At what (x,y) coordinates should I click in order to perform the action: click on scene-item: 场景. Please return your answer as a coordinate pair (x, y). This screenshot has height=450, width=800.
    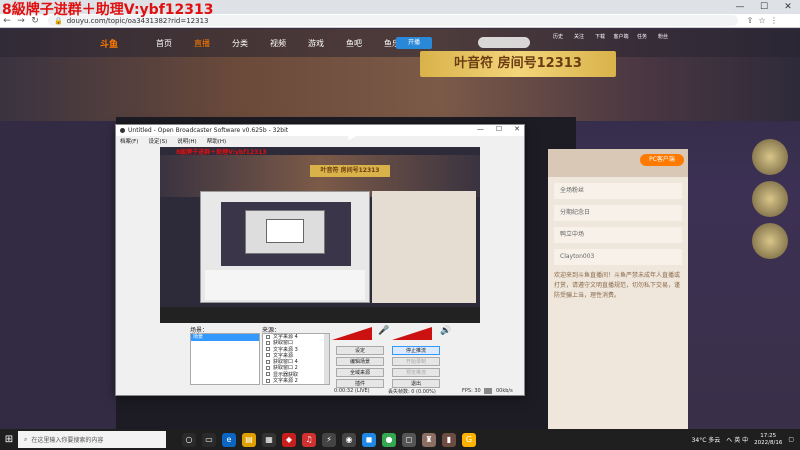
    Looking at the image, I should click on (225, 337).